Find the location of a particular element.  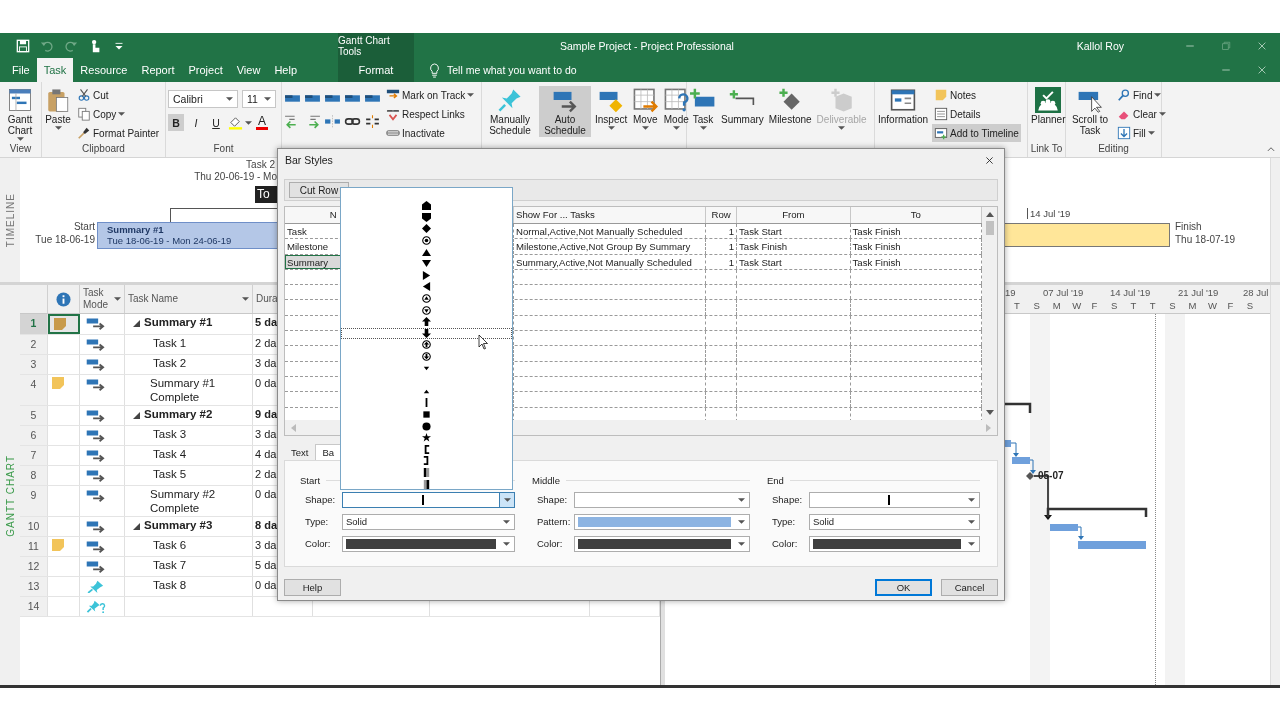

ribbon-tab: View is located at coordinates (248, 70).